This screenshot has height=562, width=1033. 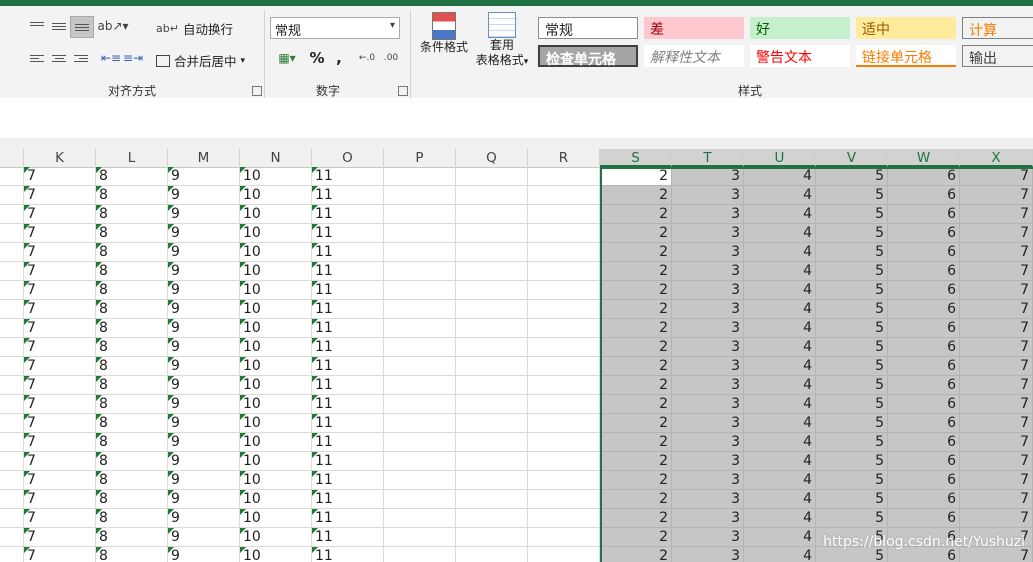 I want to click on cell-style-3: 好, so click(x=800, y=28).